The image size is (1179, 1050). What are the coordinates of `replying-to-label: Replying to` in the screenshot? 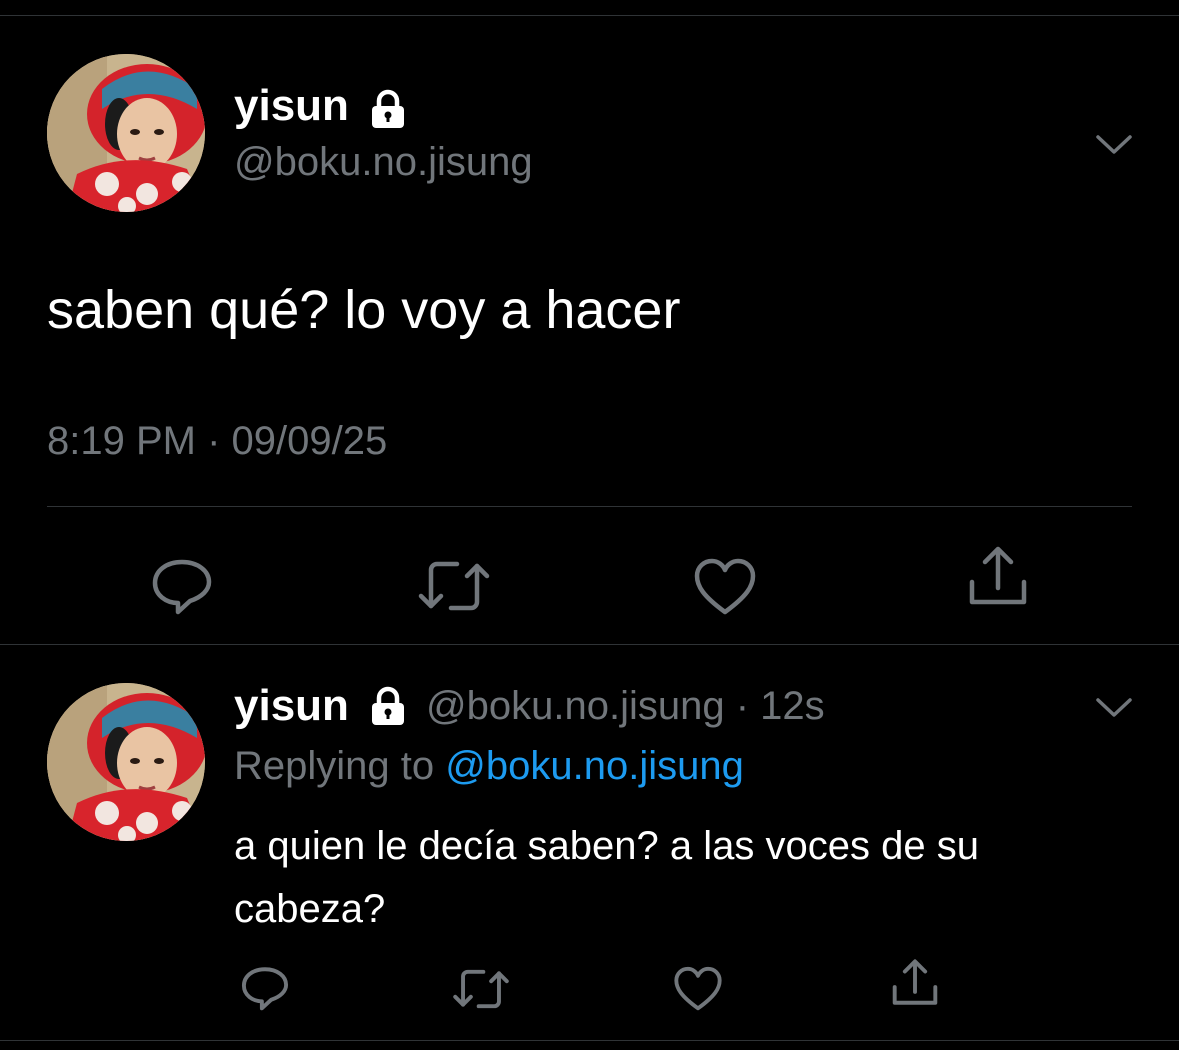 It's located at (334, 766).